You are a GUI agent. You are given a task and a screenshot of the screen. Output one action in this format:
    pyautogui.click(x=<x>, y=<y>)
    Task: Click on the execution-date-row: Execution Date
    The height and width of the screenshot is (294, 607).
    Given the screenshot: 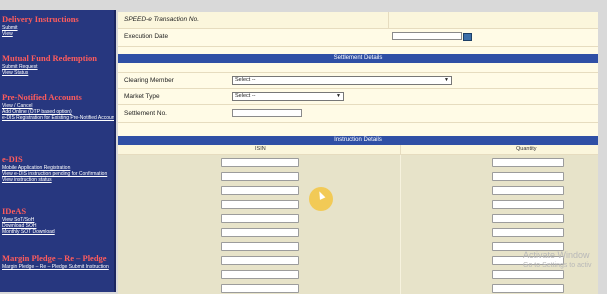 What is the action you would take?
    pyautogui.click(x=358, y=37)
    